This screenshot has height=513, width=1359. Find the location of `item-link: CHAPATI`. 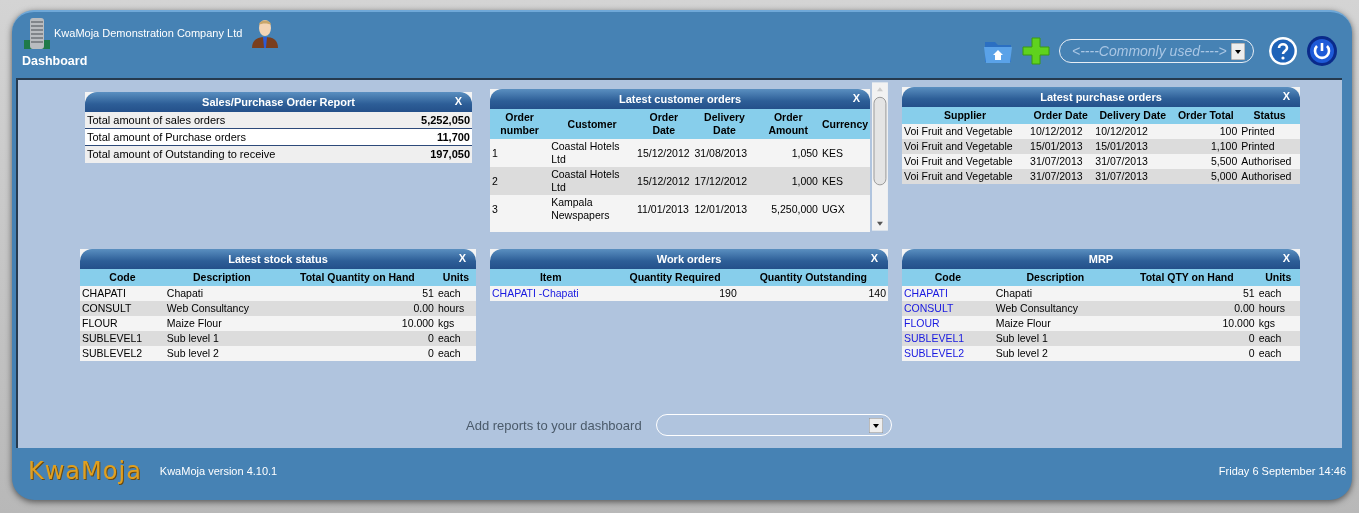

item-link: CHAPATI is located at coordinates (926, 293).